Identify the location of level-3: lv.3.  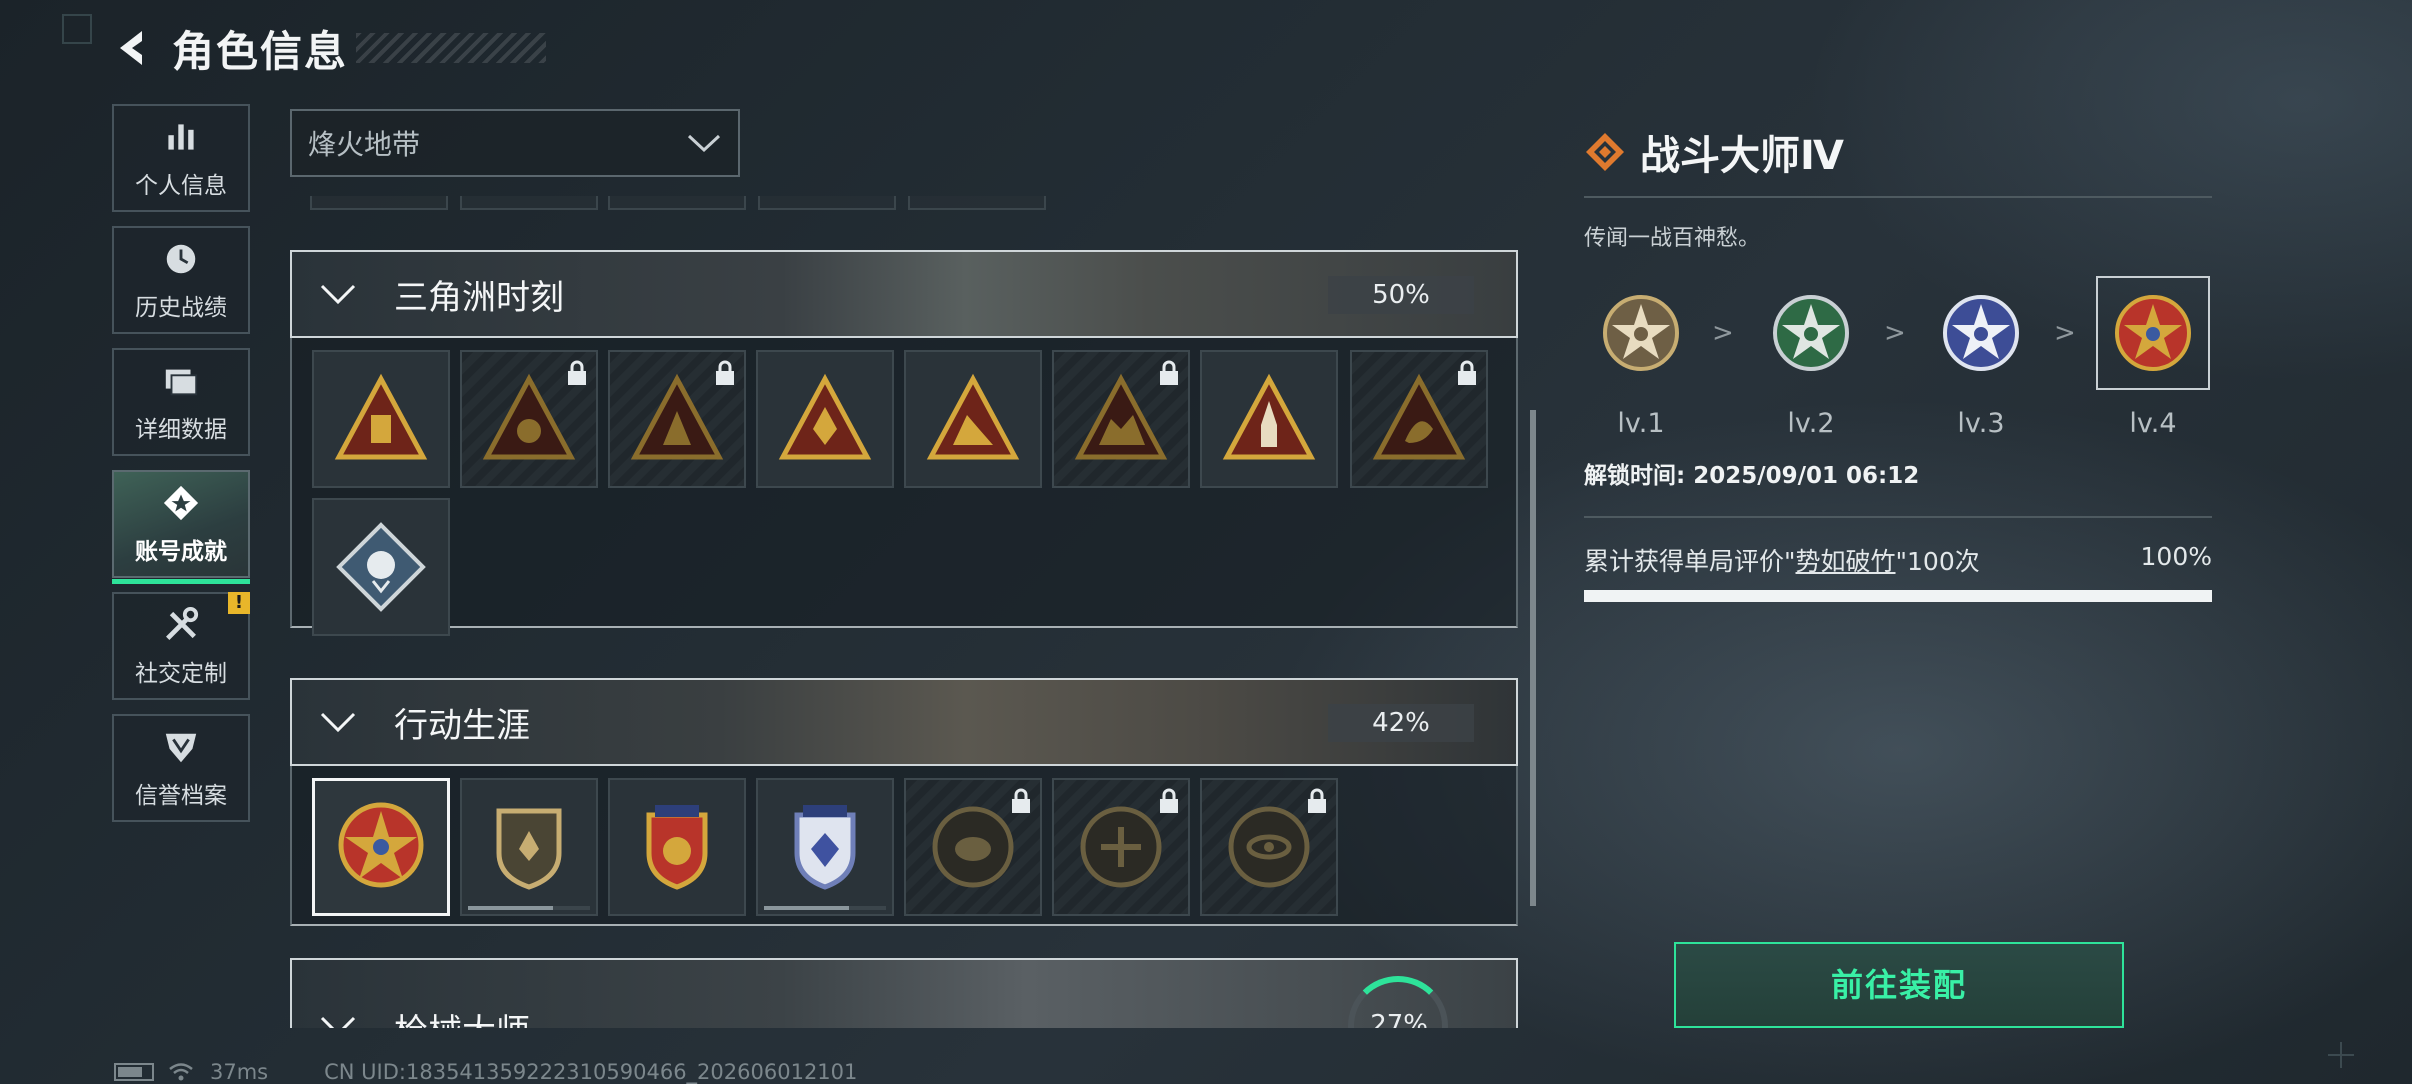
(1981, 357).